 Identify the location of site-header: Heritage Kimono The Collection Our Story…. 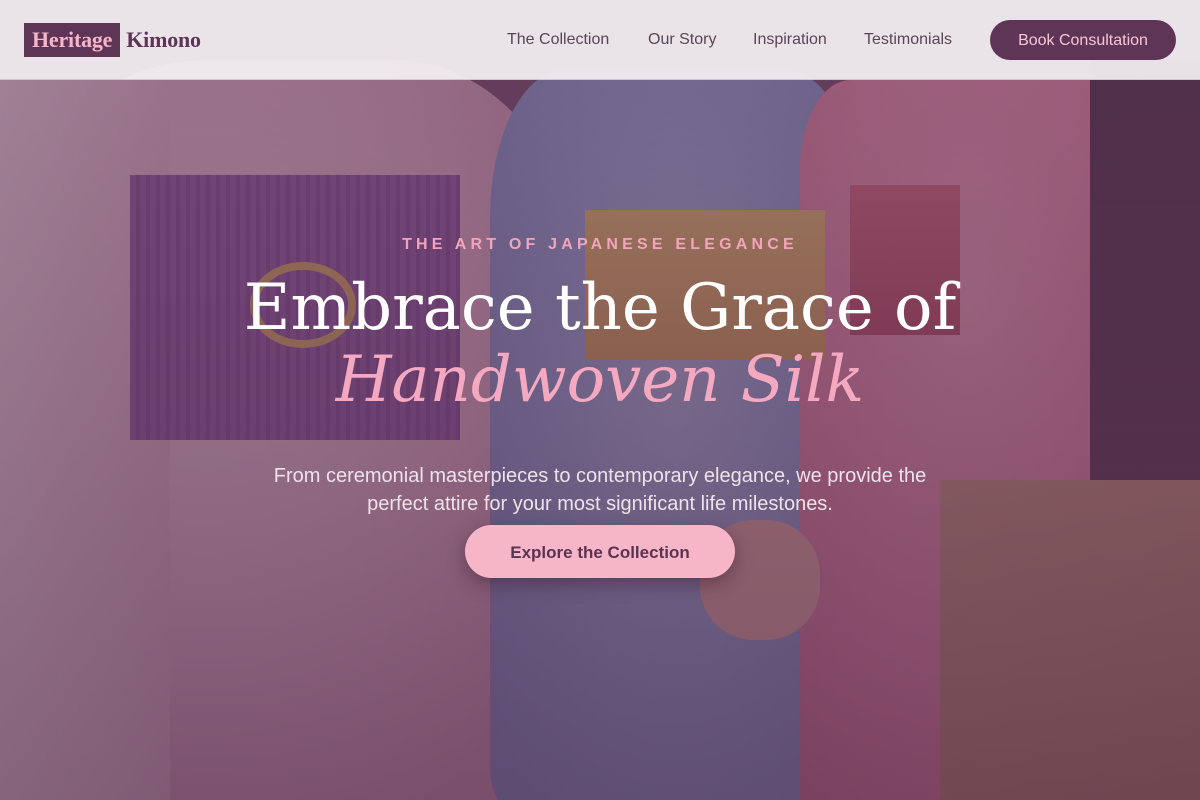
(600, 40).